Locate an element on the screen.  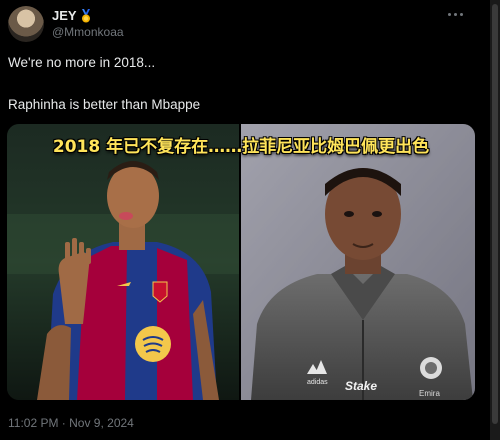
author-name-row: JEY is located at coordinates (72, 15).